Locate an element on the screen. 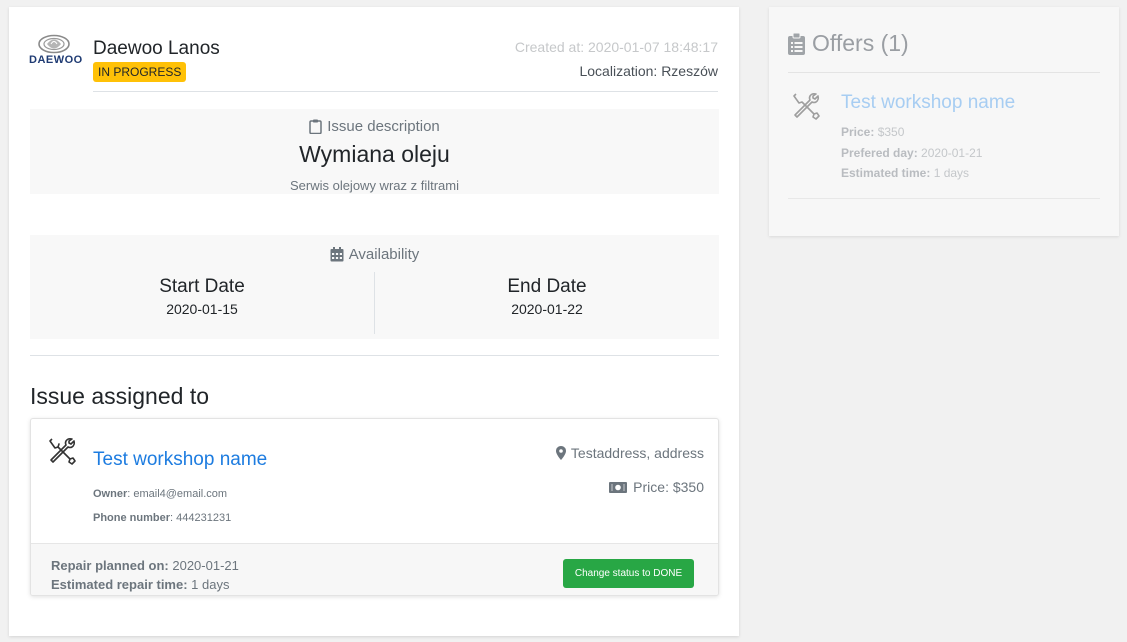 This screenshot has height=642, width=1127. repair-planned: Repair planned on: 2020-01-21 is located at coordinates (145, 565).